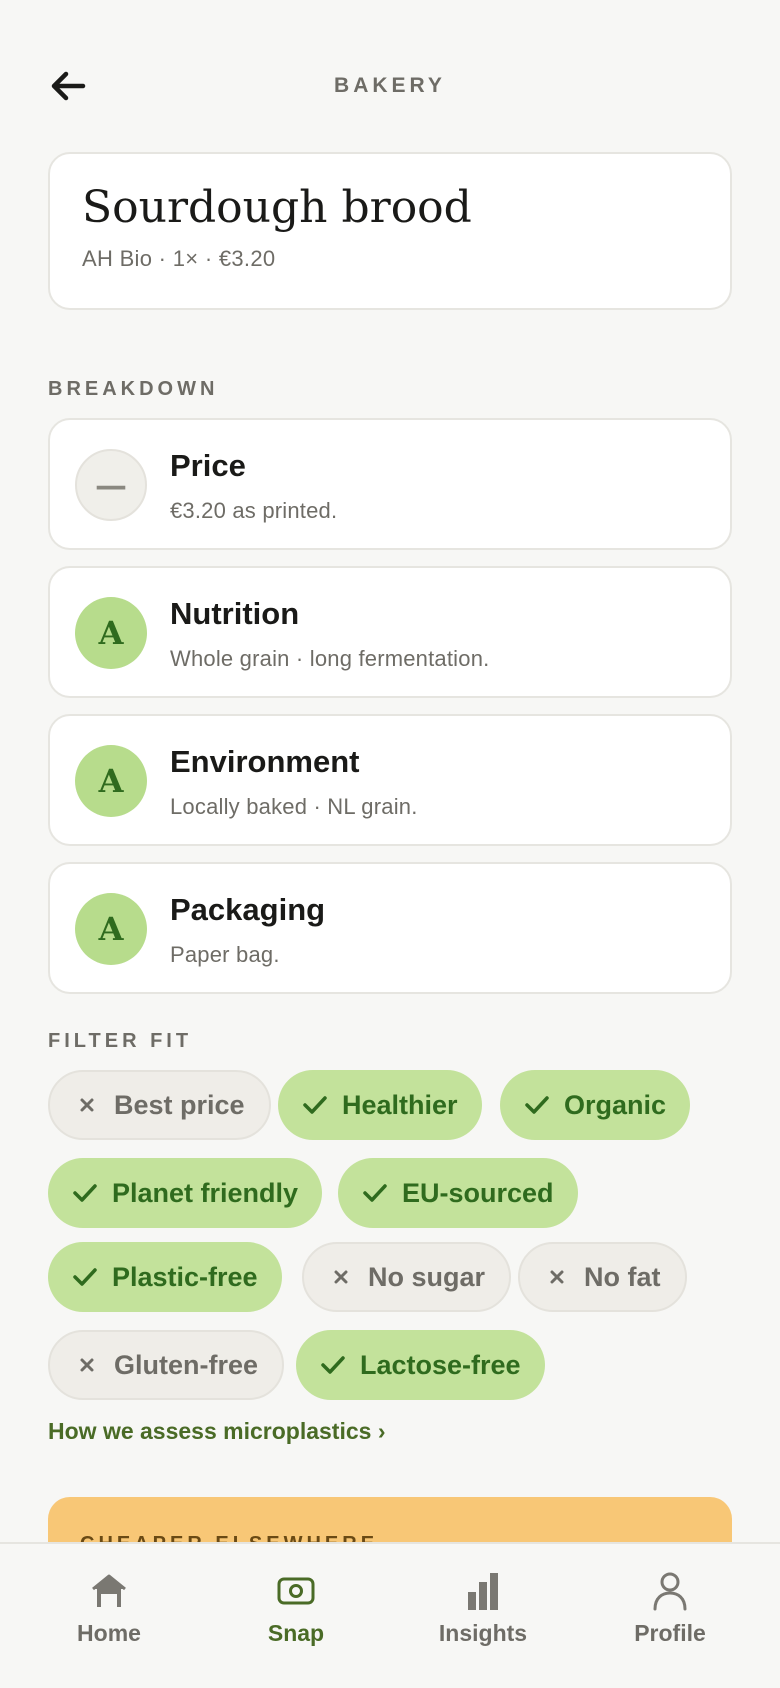  What do you see at coordinates (235, 613) in the screenshot?
I see `breakdown-title: Nutrition` at bounding box center [235, 613].